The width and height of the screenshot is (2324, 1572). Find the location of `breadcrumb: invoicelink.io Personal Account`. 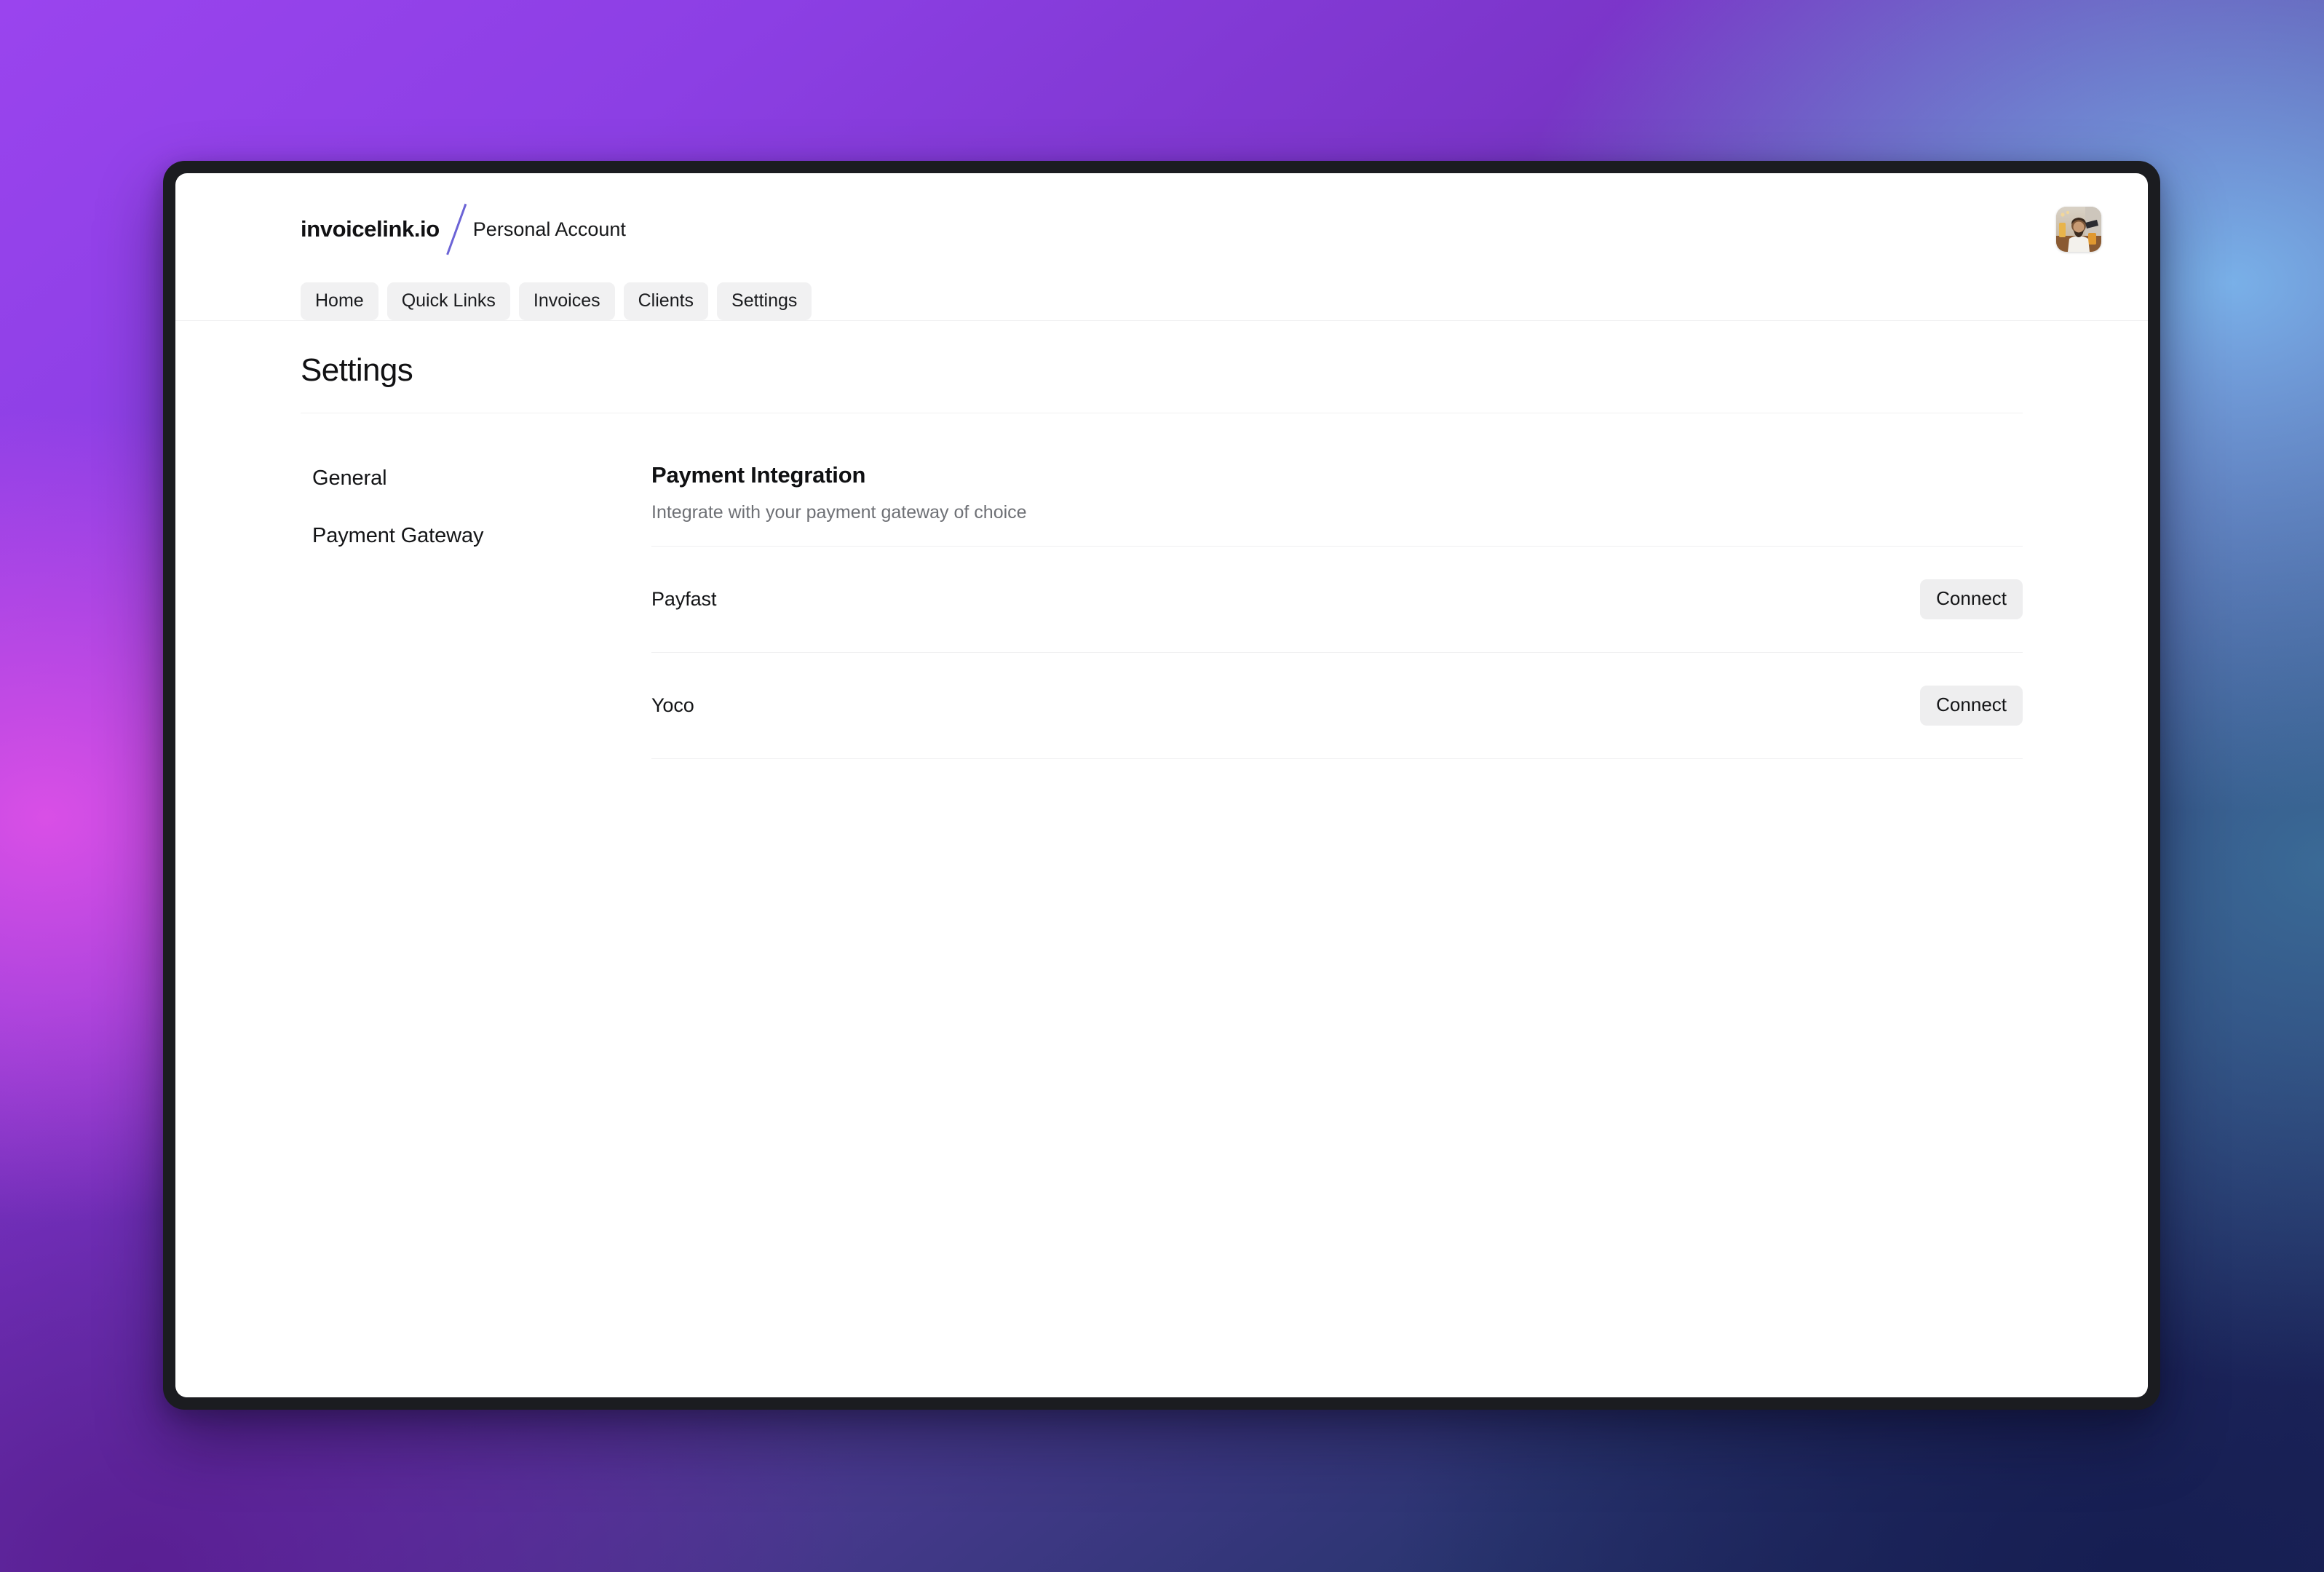

breadcrumb: invoicelink.io Personal Account is located at coordinates (463, 229).